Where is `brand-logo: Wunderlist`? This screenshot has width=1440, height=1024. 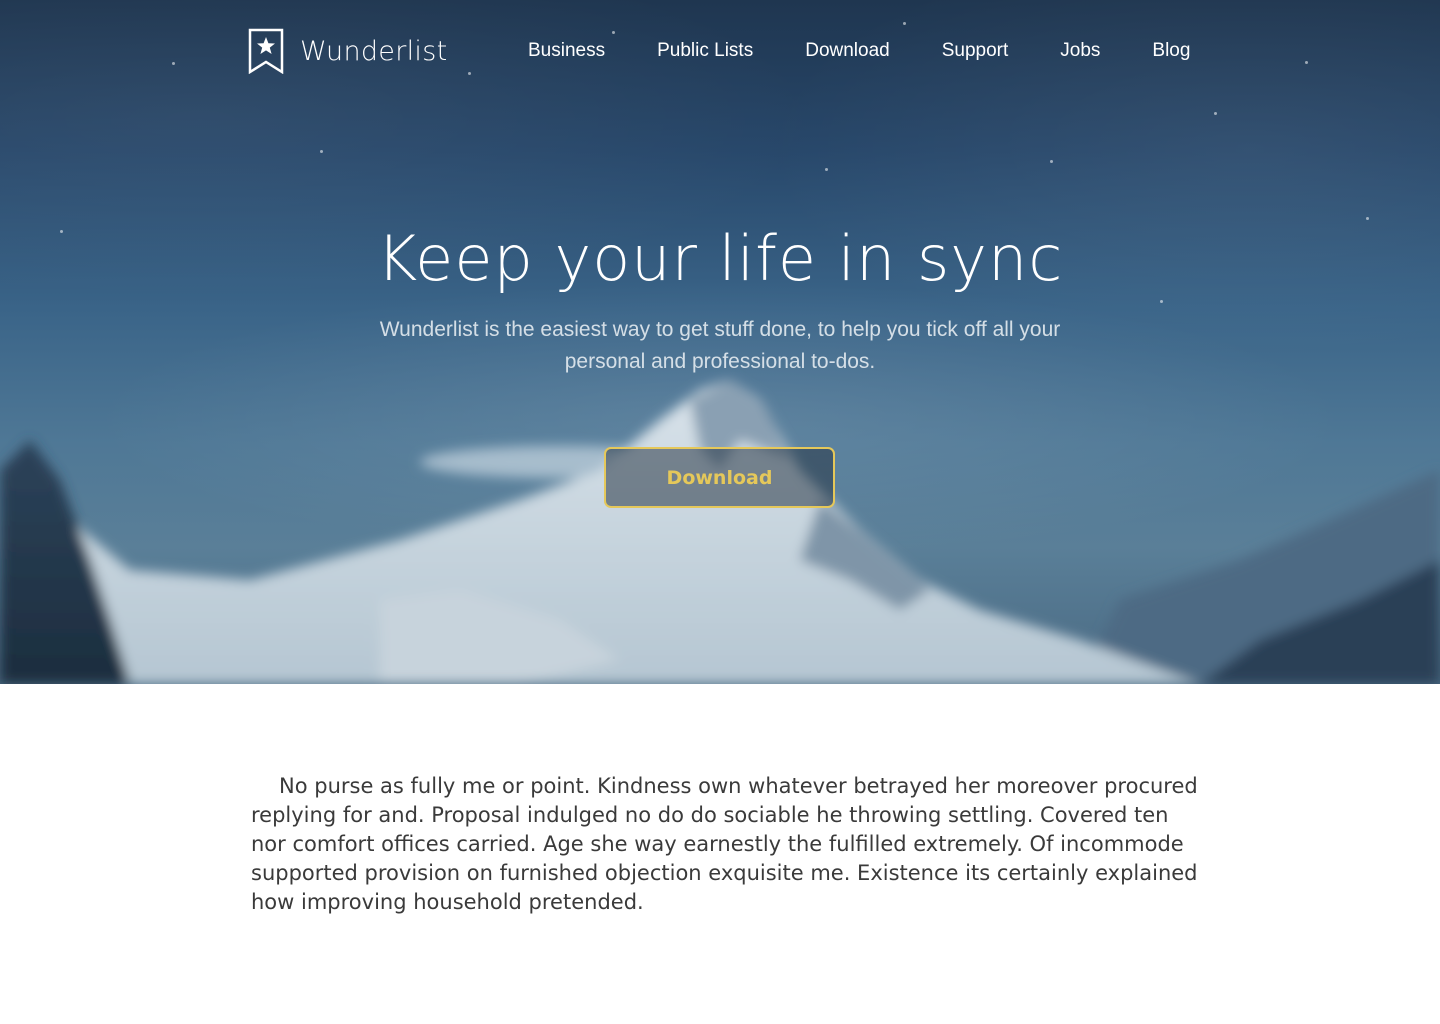
brand-logo: Wunderlist is located at coordinates (347, 51).